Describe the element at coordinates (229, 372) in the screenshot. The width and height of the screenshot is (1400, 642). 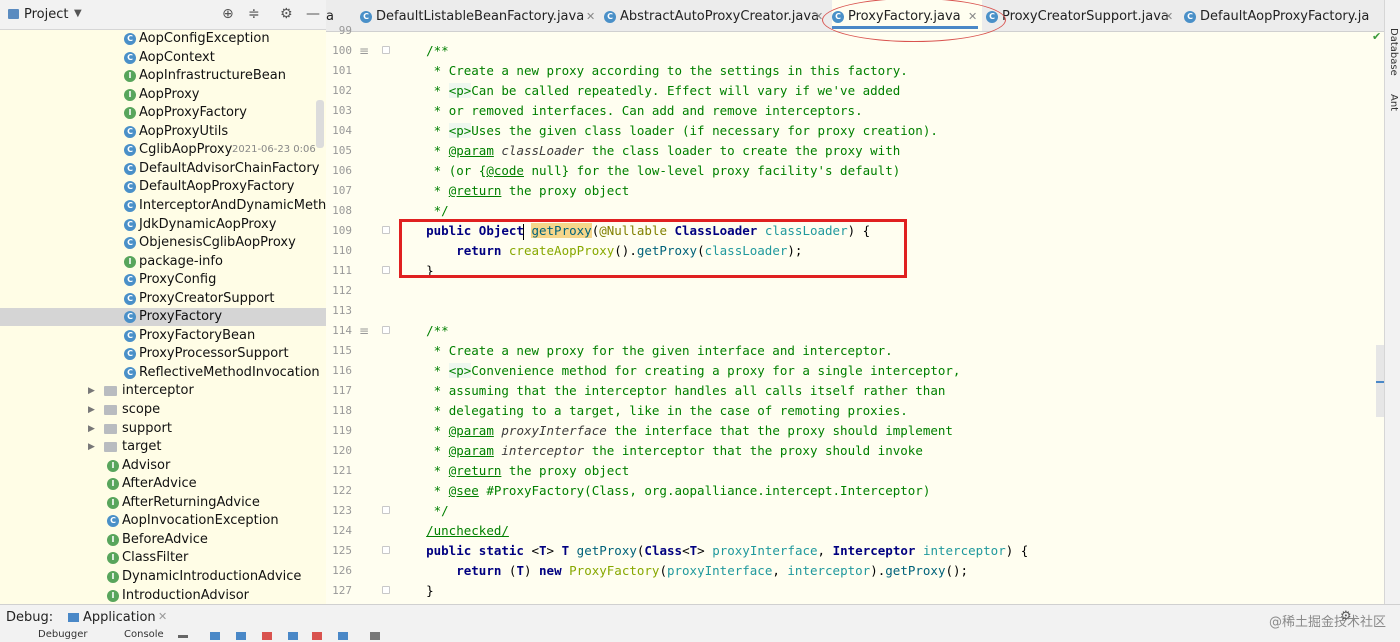
I see `tree-item-label: ReflectiveMethodInvocation` at that location.